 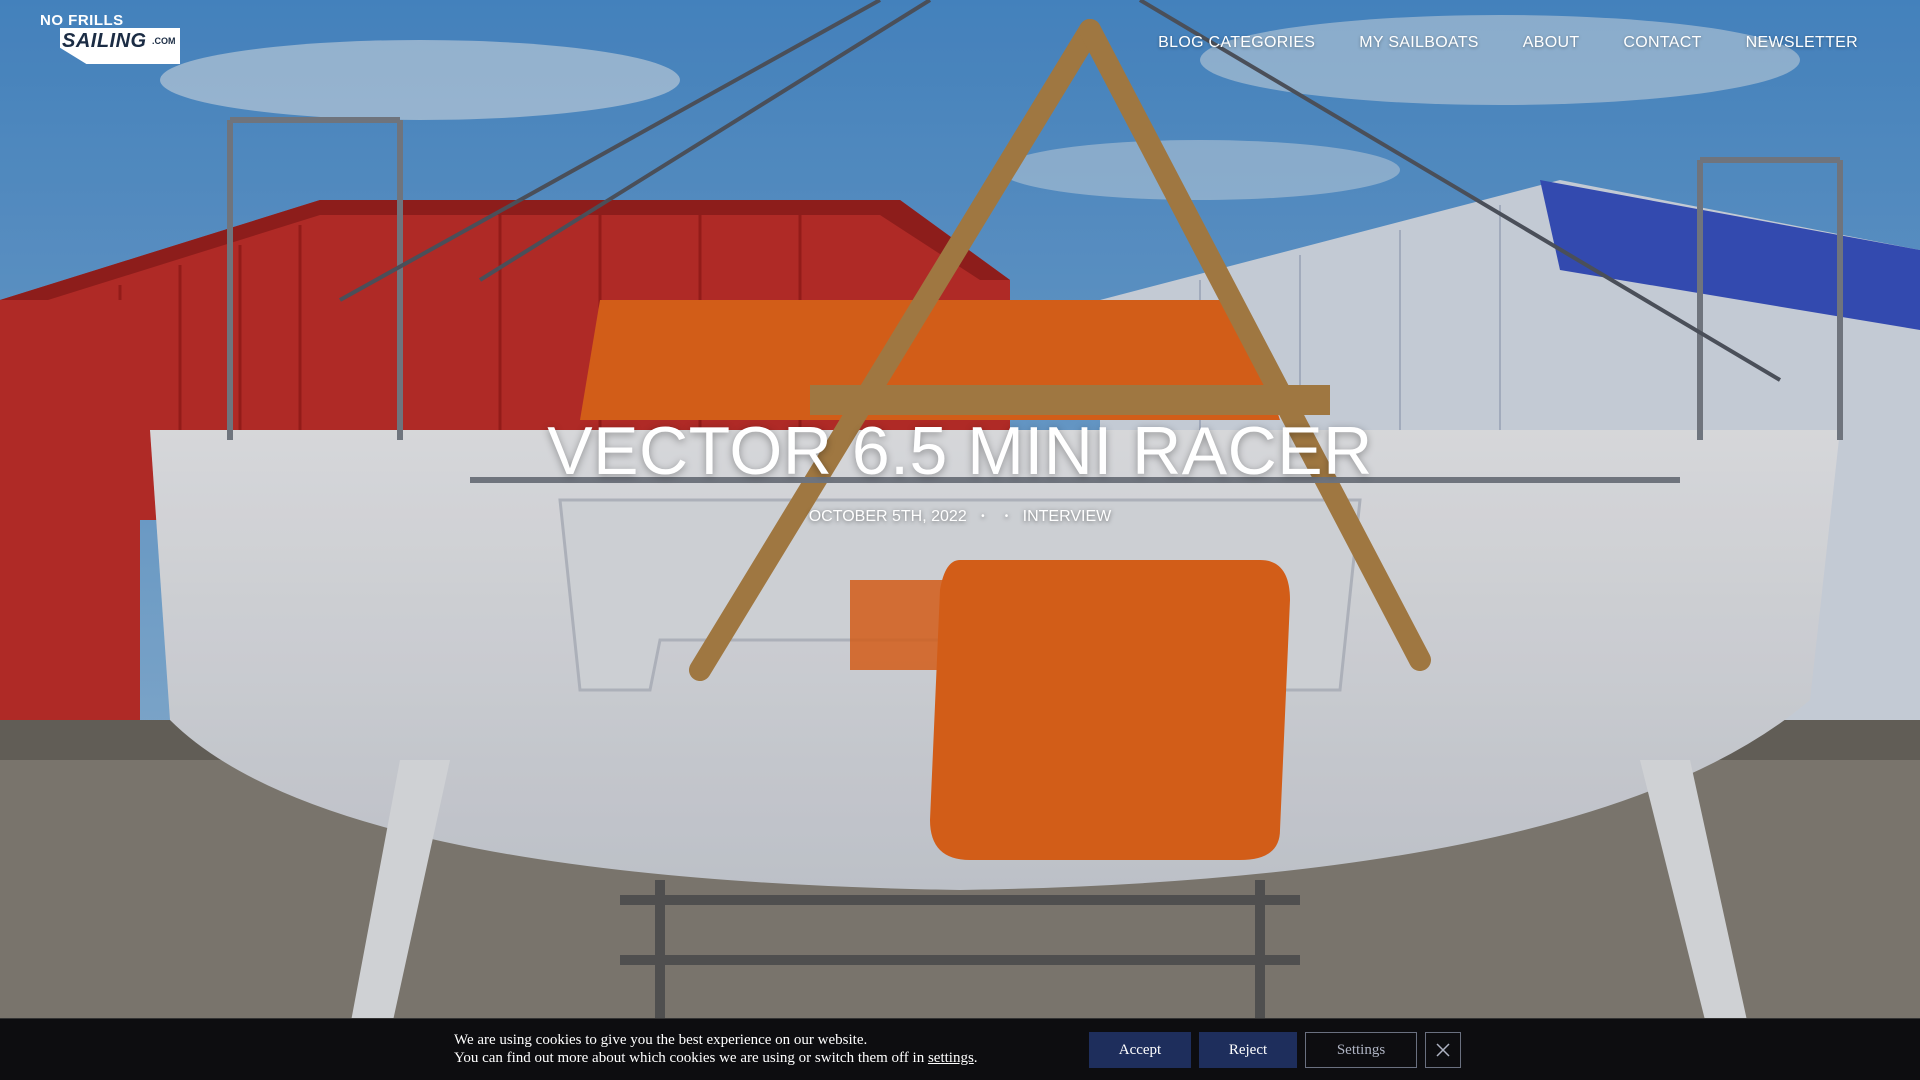 What do you see at coordinates (1236, 43) in the screenshot?
I see `nav-blog-categories: BLOG CATEGORIES` at bounding box center [1236, 43].